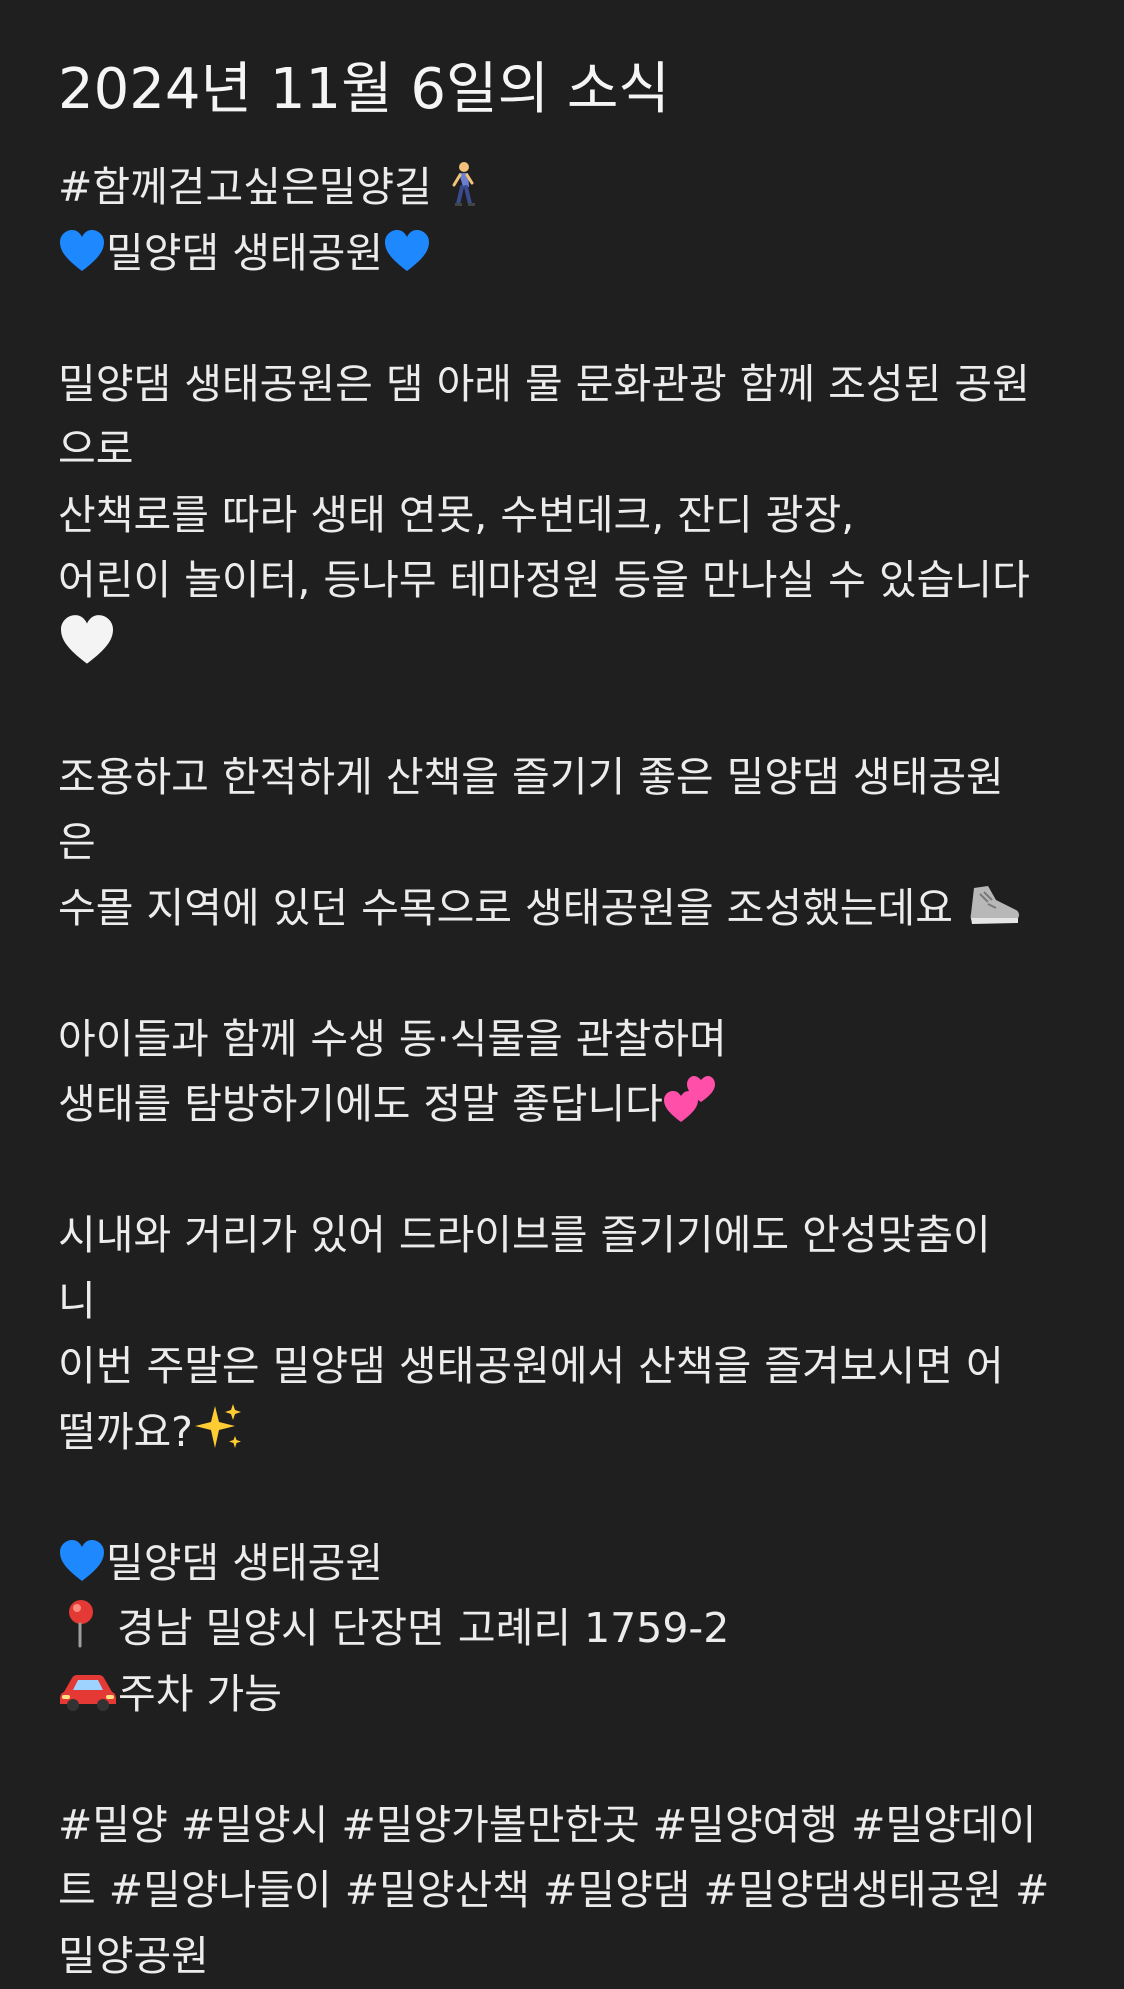 The height and width of the screenshot is (1989, 1124). What do you see at coordinates (568, 1367) in the screenshot?
I see `body-line: 이번 주말은 밀양댐 생태공원에서 산책을 즐겨보시면 어` at bounding box center [568, 1367].